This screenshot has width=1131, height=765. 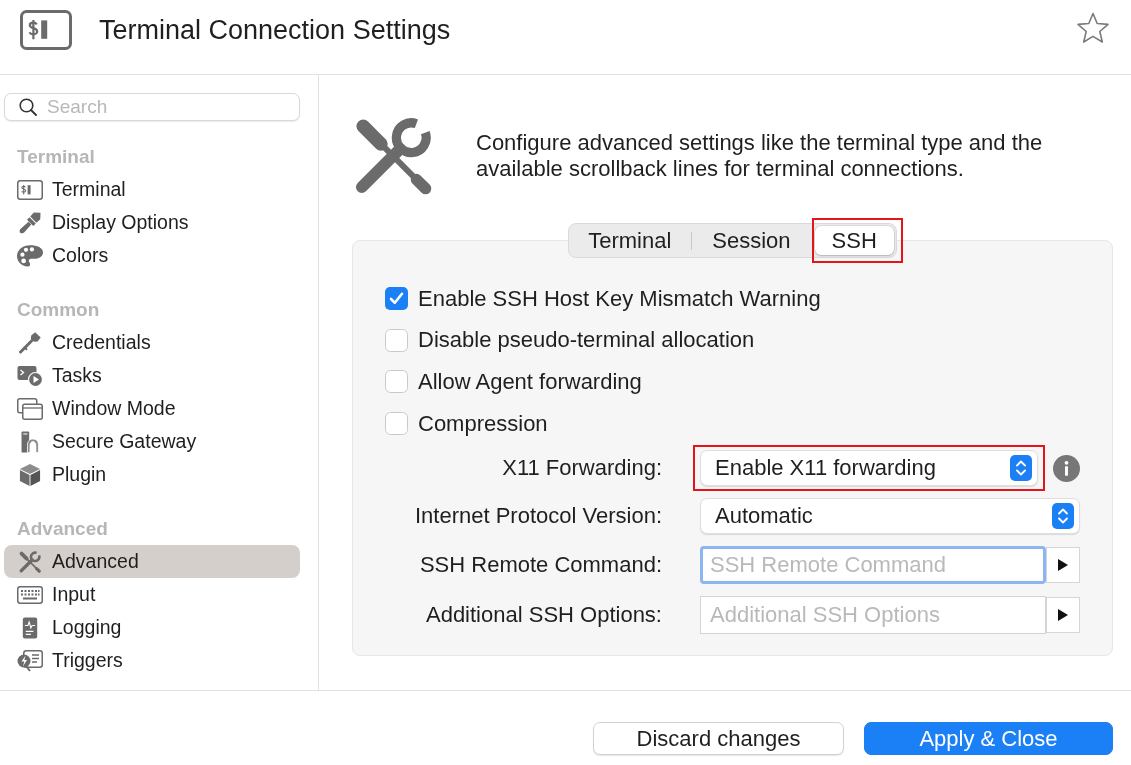 What do you see at coordinates (152, 222) in the screenshot?
I see `sidebar-item: Display Options` at bounding box center [152, 222].